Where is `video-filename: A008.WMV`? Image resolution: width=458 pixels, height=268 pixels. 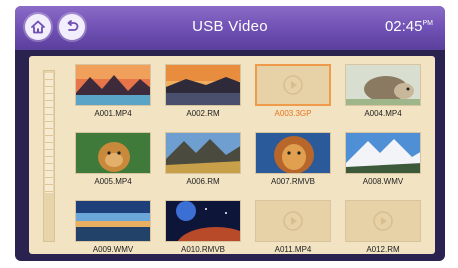 video-filename: A008.WMV is located at coordinates (383, 181).